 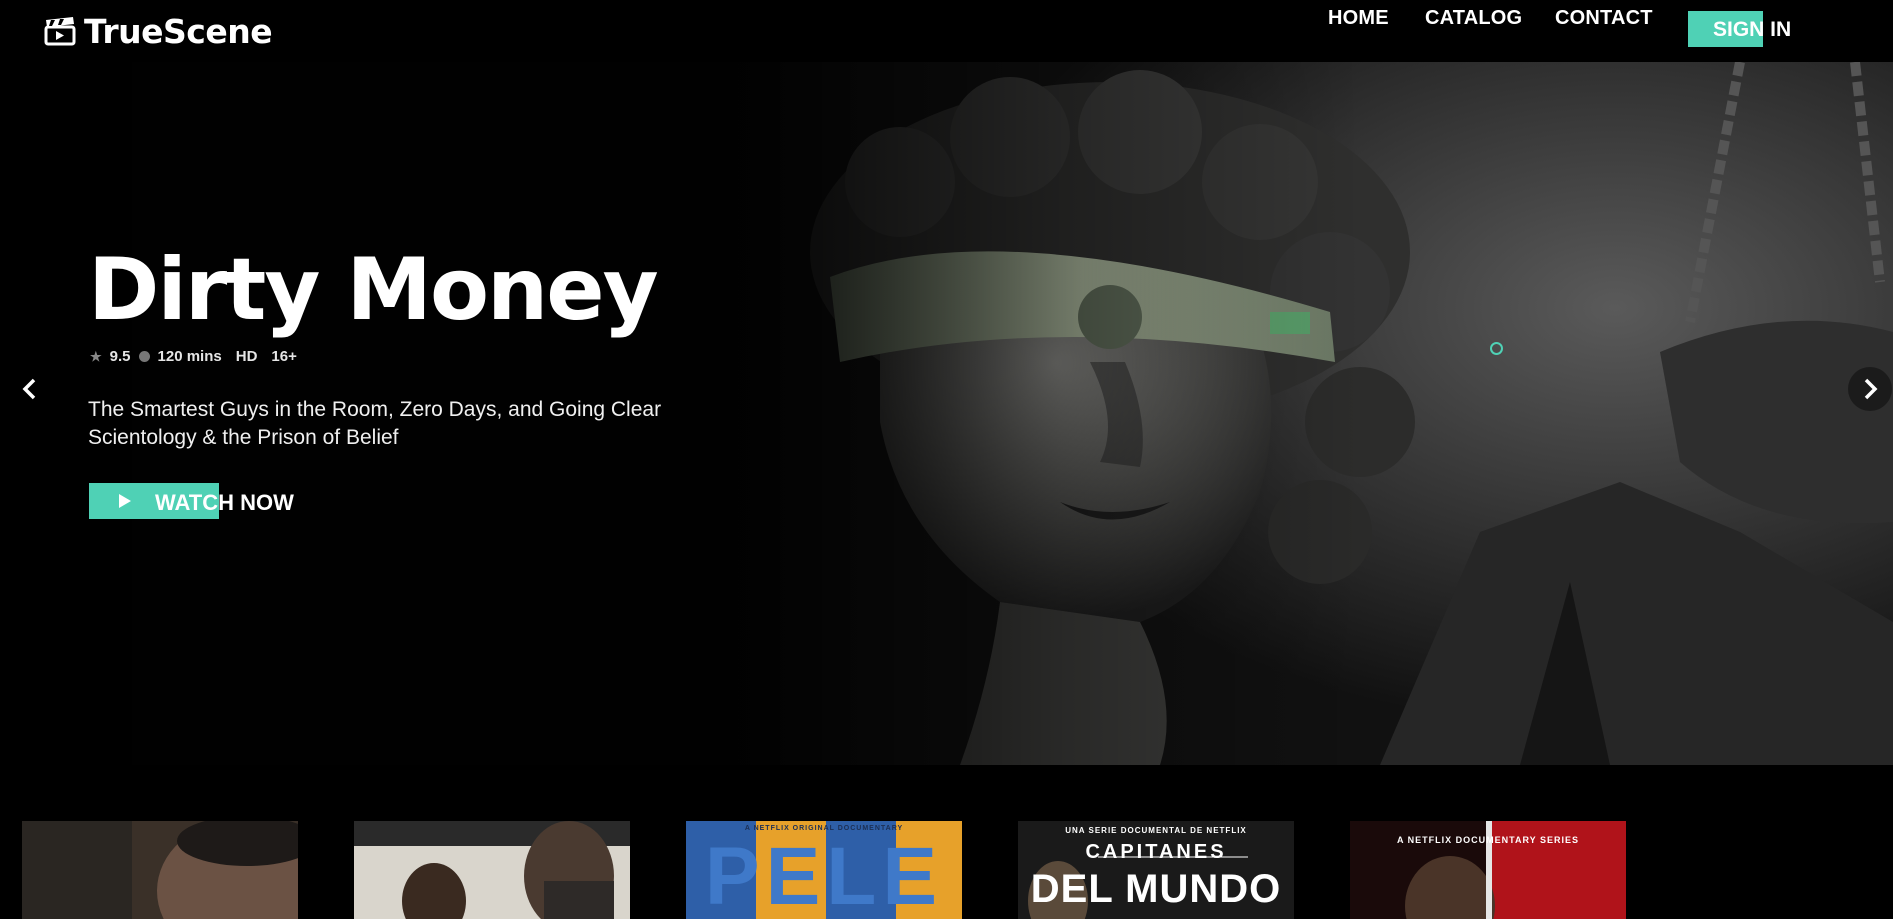 I want to click on catalog-card: A NETFLIX DOCUMENTARY SERIES, so click(x=1488, y=870).